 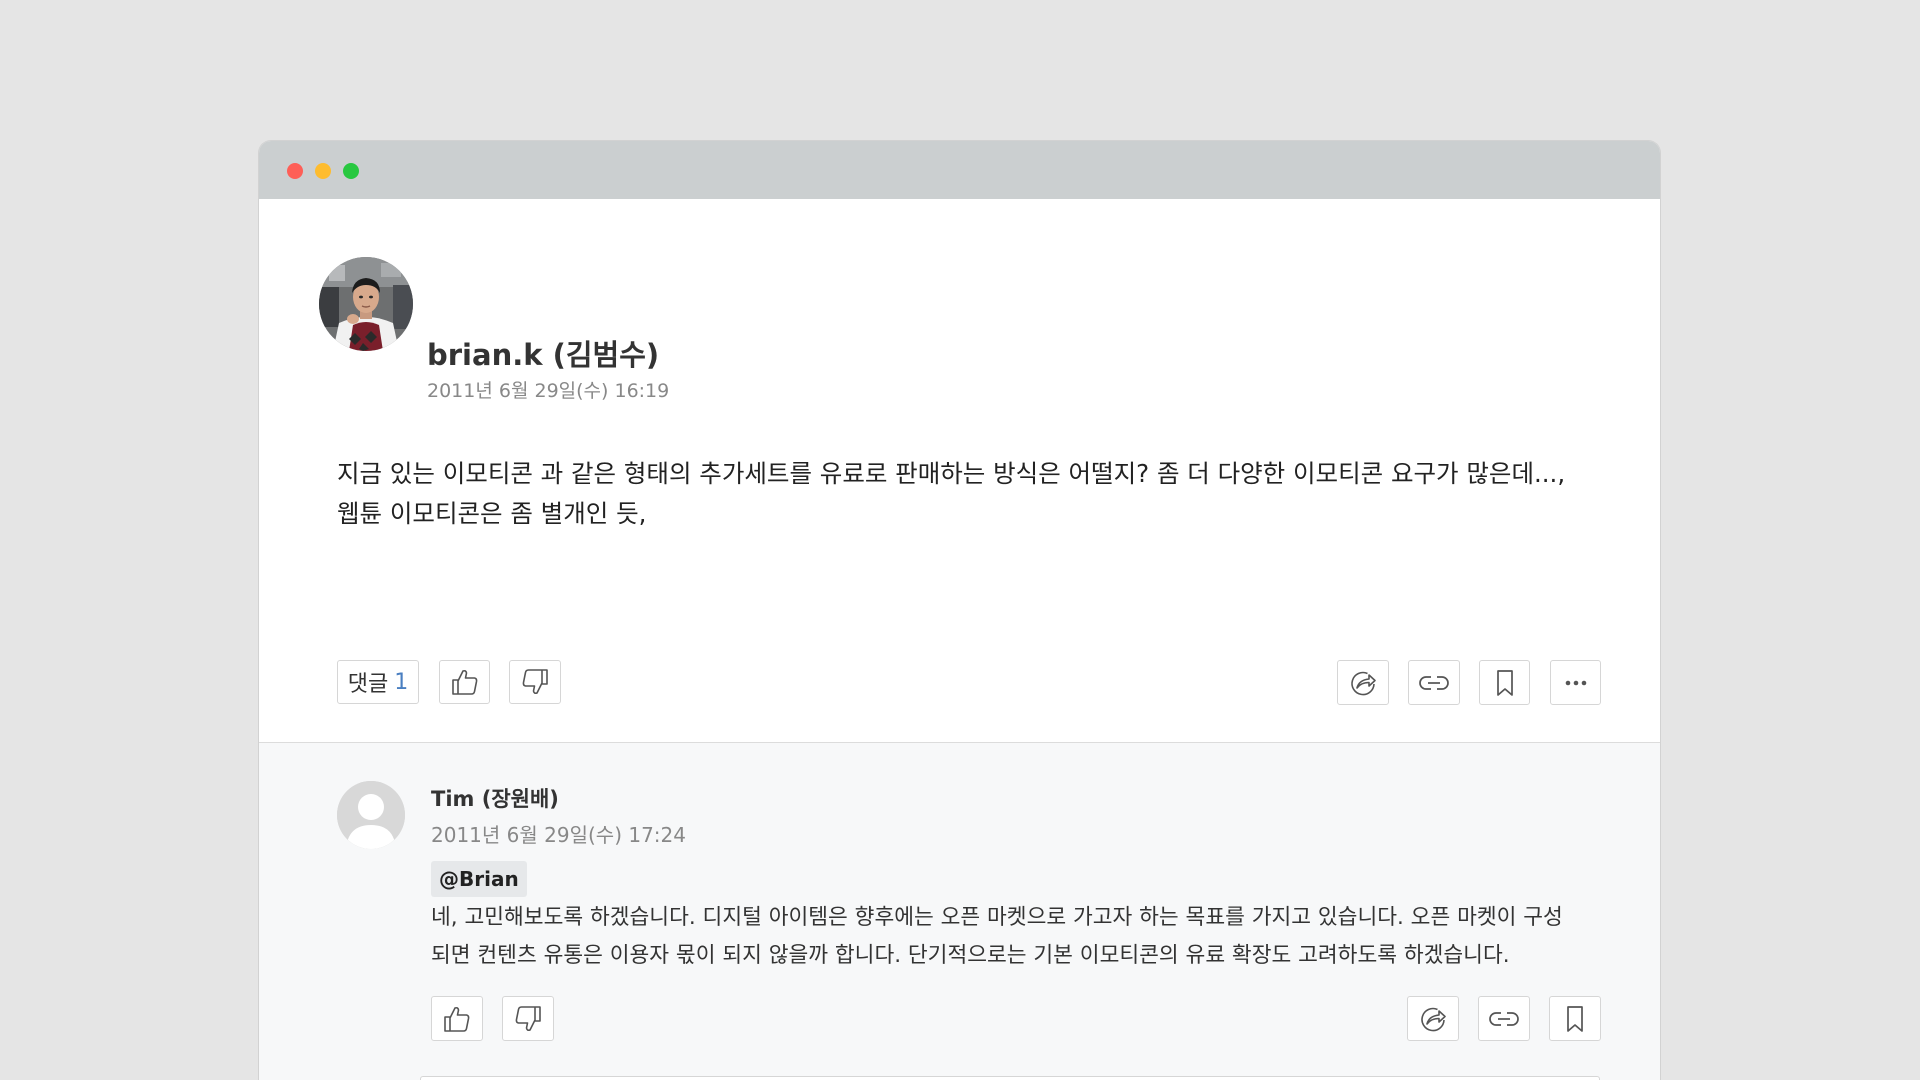 What do you see at coordinates (1010, 1078) in the screenshot?
I see `comment-input` at bounding box center [1010, 1078].